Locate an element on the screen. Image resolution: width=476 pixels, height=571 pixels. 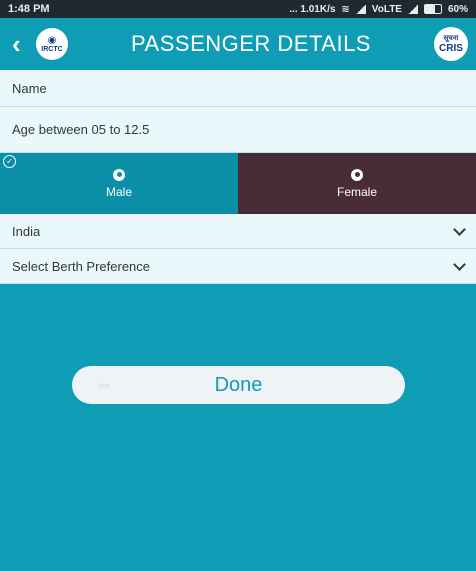
female-label: Female is located at coordinates (356, 191).